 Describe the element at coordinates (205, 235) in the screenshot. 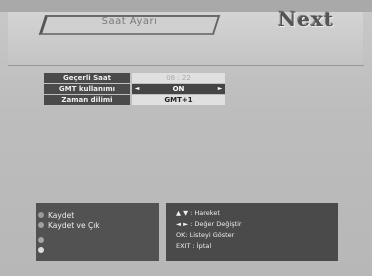

I see `hint-ok-list: OK: Listeyi Göster` at that location.